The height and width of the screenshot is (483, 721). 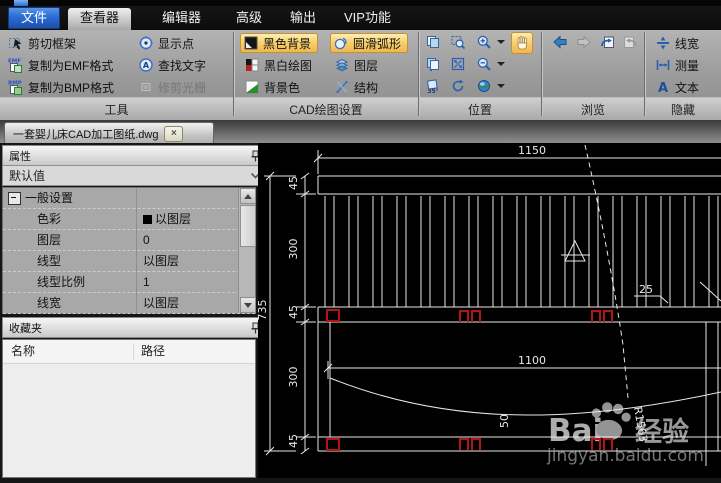 What do you see at coordinates (501, 86) in the screenshot?
I see `orbit-dropdown` at bounding box center [501, 86].